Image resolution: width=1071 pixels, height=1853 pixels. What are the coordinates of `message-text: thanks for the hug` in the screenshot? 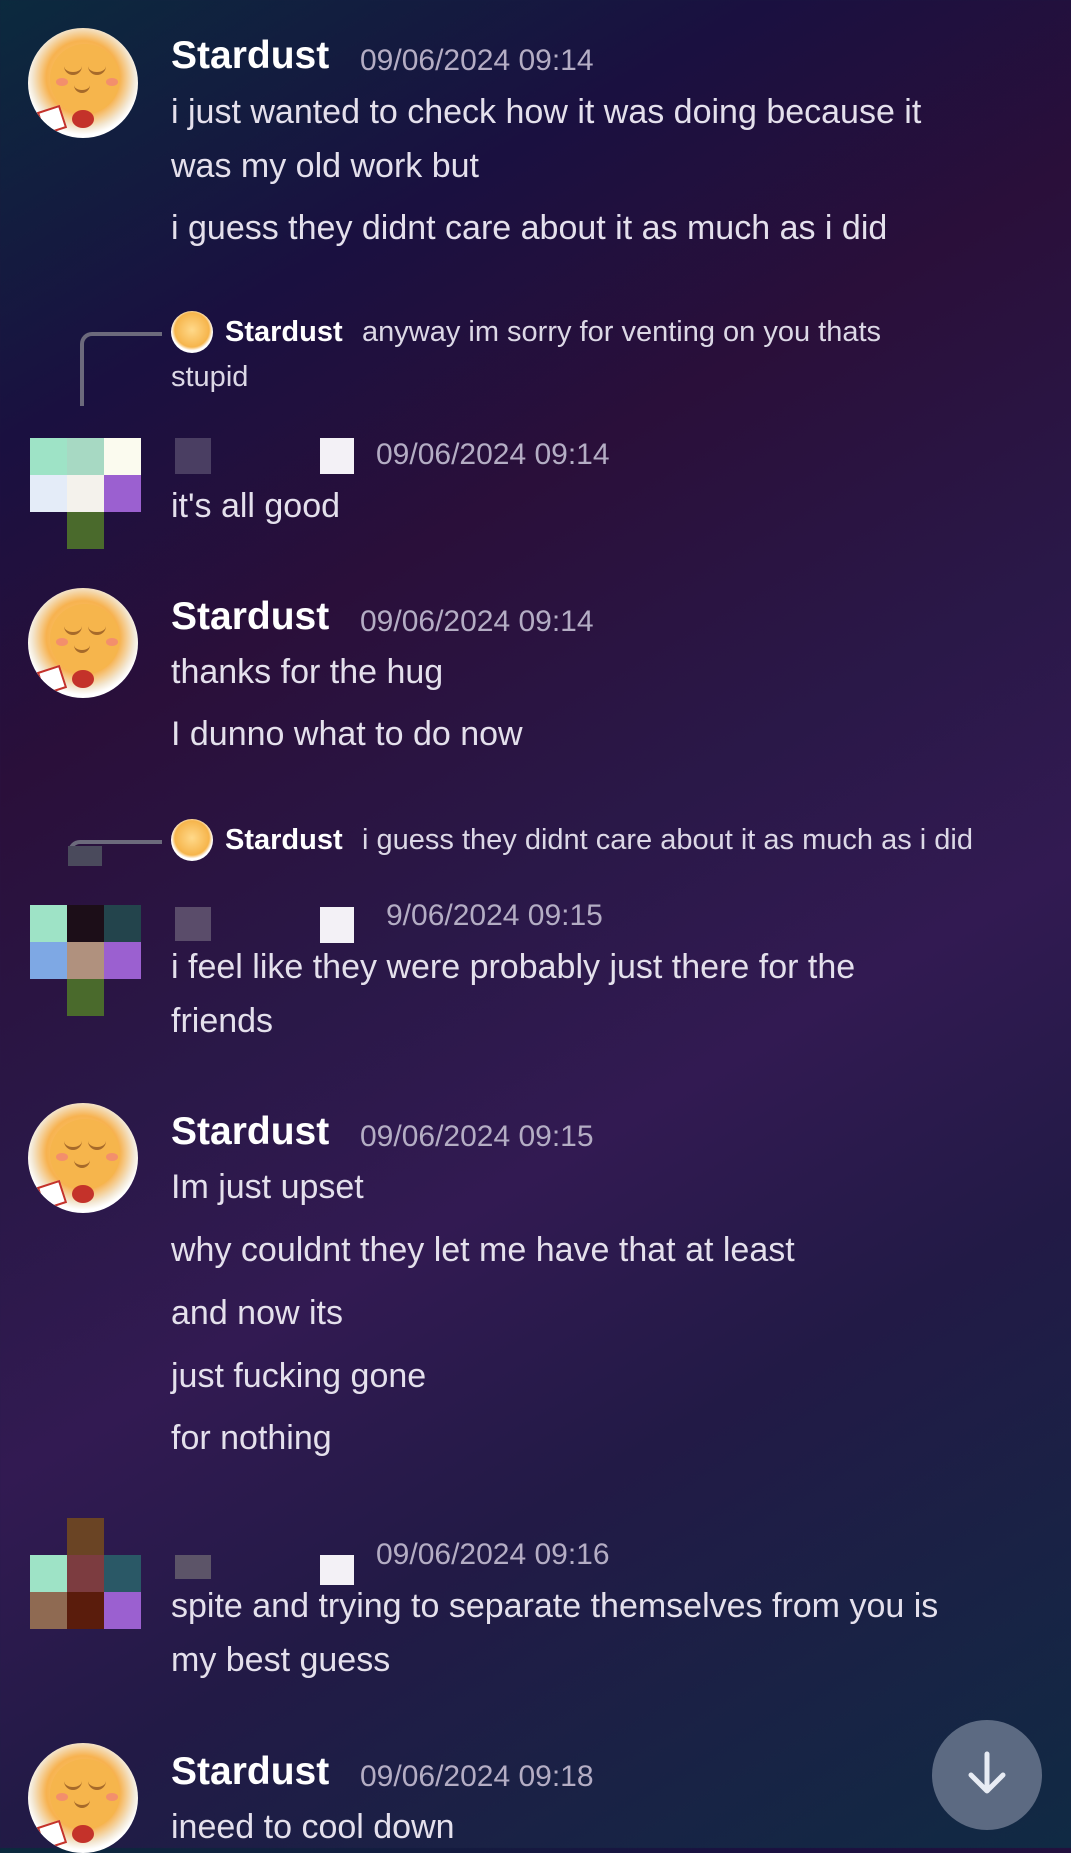 It's located at (307, 672).